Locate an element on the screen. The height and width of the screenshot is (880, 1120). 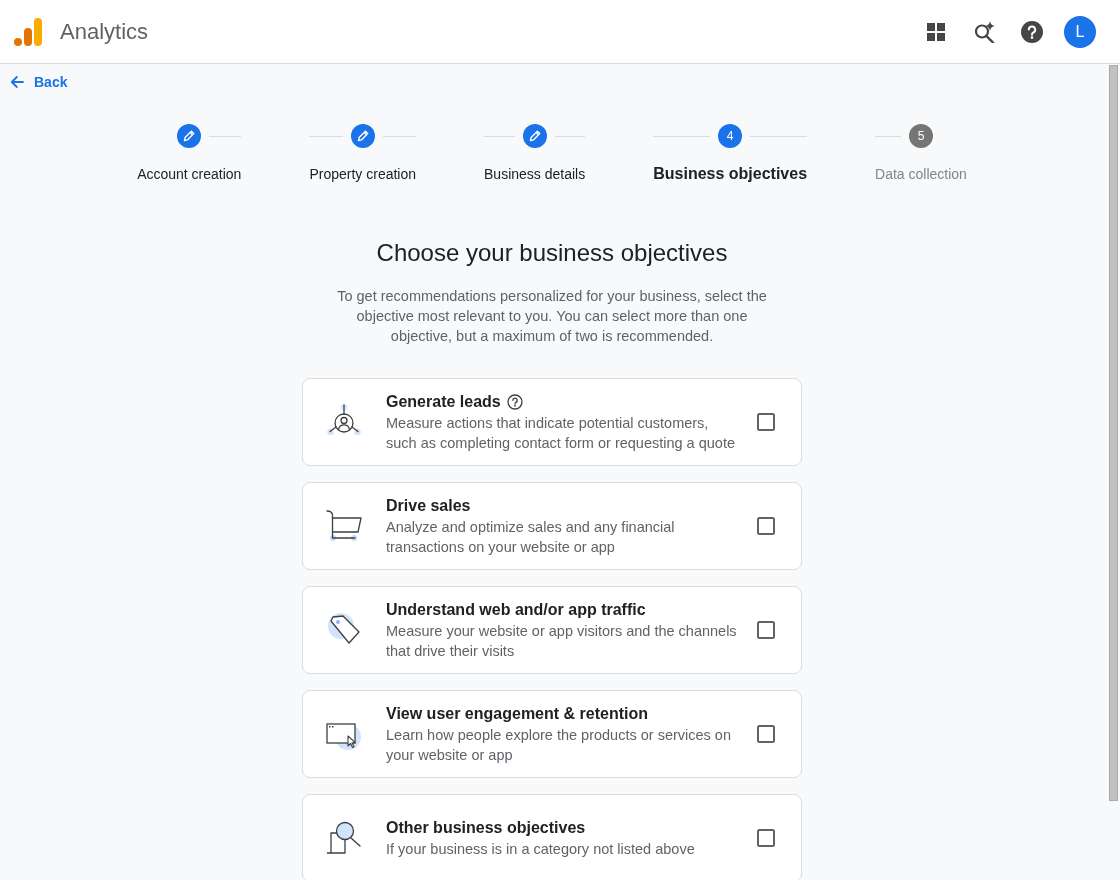
objective-title: View user engagement & retention is located at coordinates (517, 714).